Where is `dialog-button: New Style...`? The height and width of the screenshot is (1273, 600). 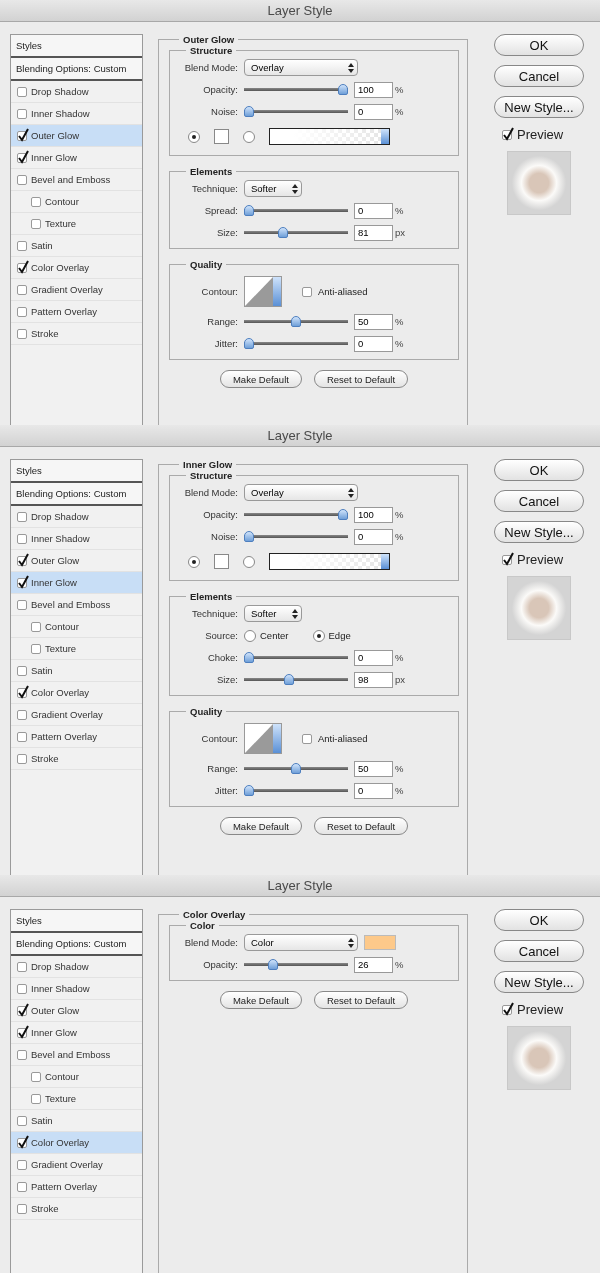 dialog-button: New Style... is located at coordinates (539, 107).